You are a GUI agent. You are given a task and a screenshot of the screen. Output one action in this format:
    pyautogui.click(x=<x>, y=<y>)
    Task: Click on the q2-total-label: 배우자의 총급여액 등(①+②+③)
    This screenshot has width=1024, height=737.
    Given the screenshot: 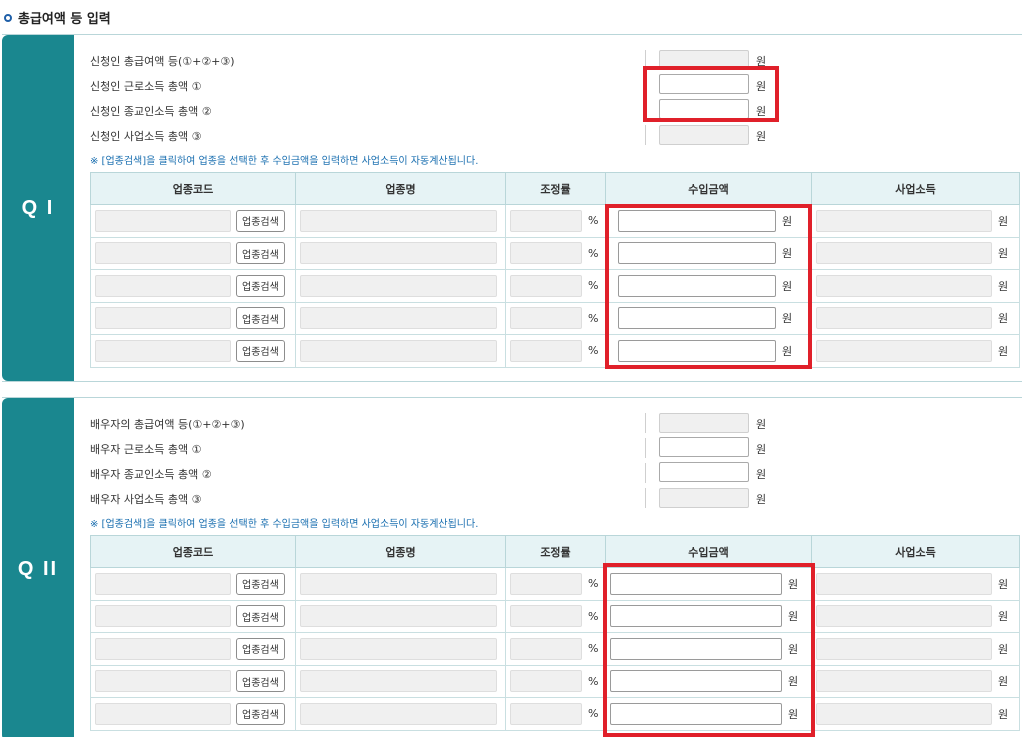 What is the action you would take?
    pyautogui.click(x=167, y=424)
    